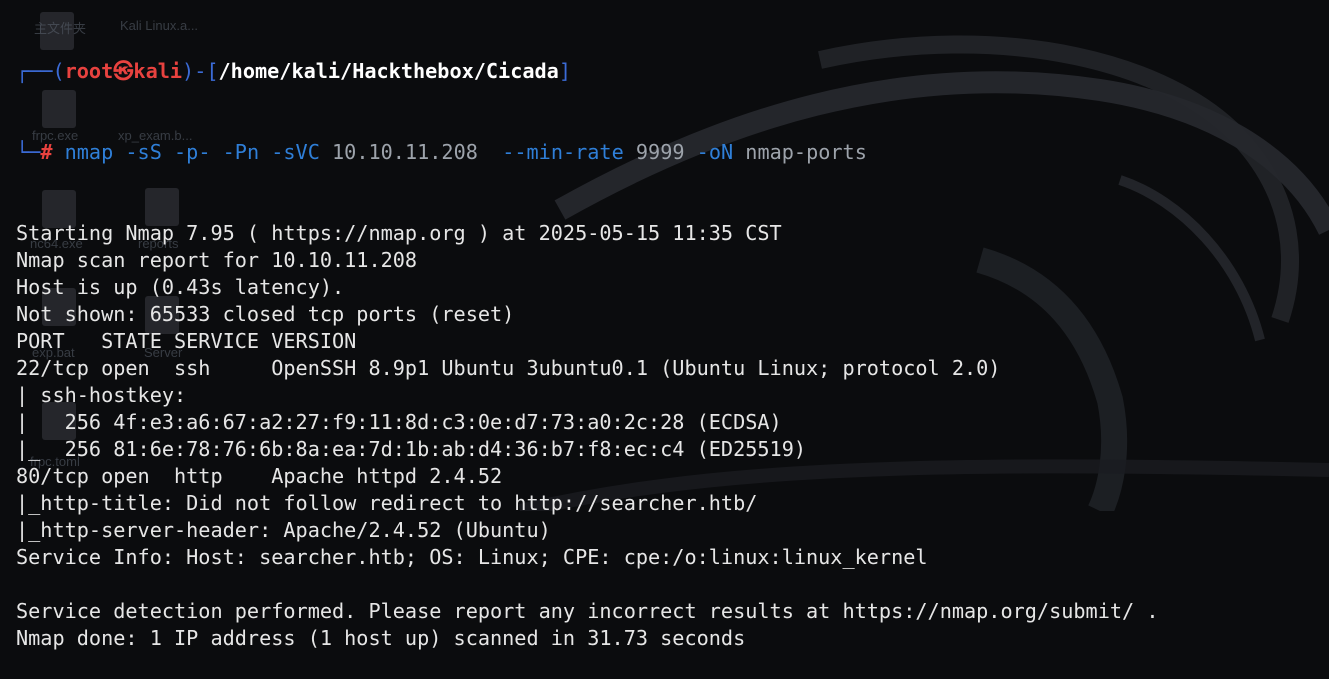  I want to click on prompt-frame-open: ┌──(, so click(40, 71).